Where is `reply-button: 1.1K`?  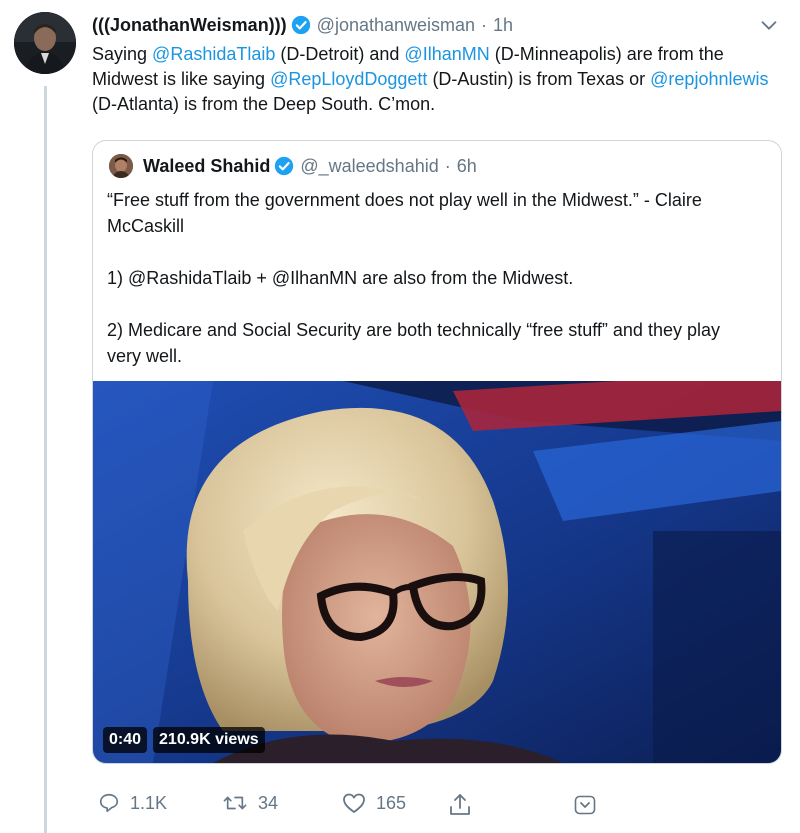
reply-button: 1.1K is located at coordinates (132, 803).